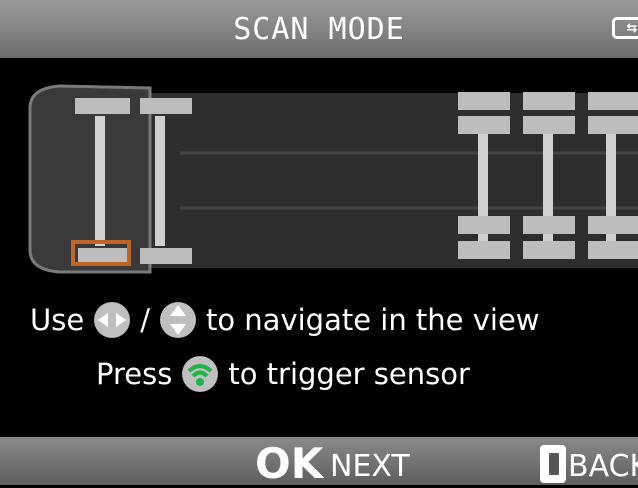  I want to click on navigate-instruction: Use / to navigate in the view, so click(285, 320).